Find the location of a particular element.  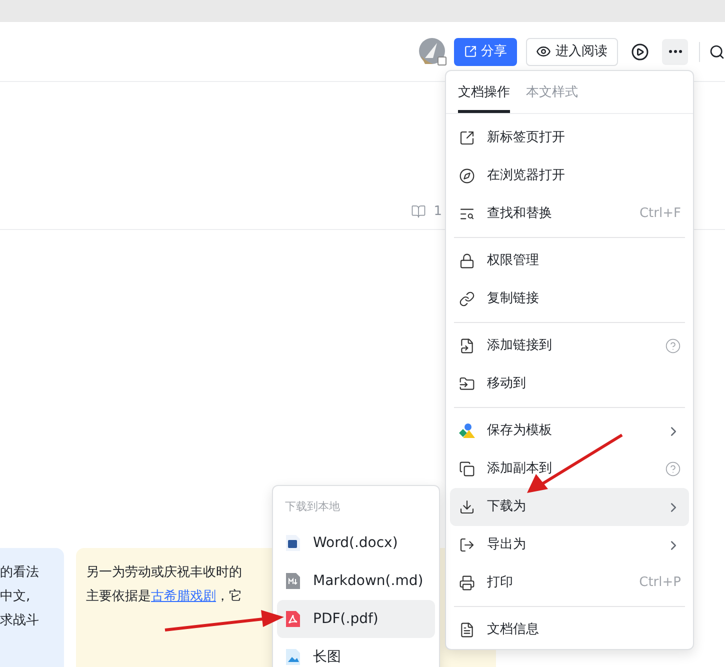

submenu-item-label: Markdown(.md) is located at coordinates (368, 581).